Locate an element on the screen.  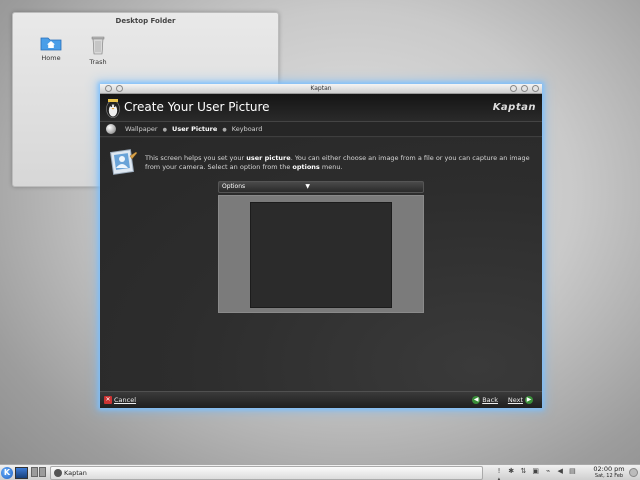
breadcrumb-items: Wallpaper ● User Picture ● Keyboard is located at coordinates (193, 129).